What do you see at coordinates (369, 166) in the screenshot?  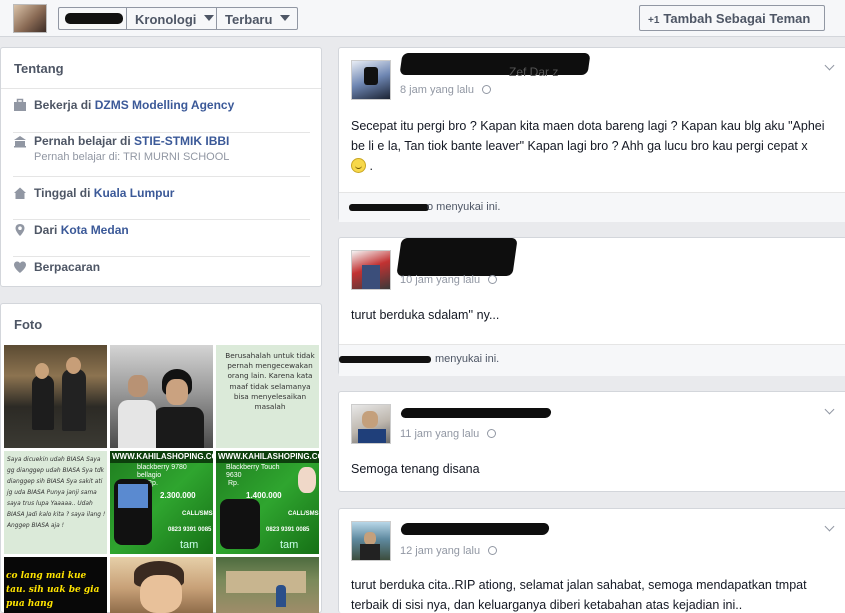 I see `post-text-end: .` at bounding box center [369, 166].